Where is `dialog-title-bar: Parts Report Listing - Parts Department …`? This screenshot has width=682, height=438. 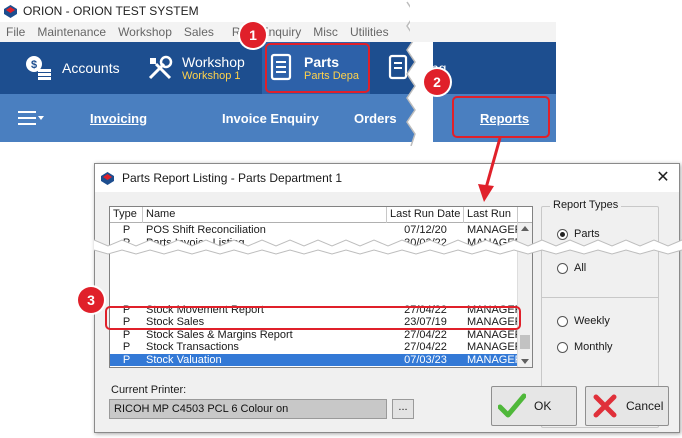 dialog-title-bar: Parts Report Listing - Parts Department … is located at coordinates (387, 178).